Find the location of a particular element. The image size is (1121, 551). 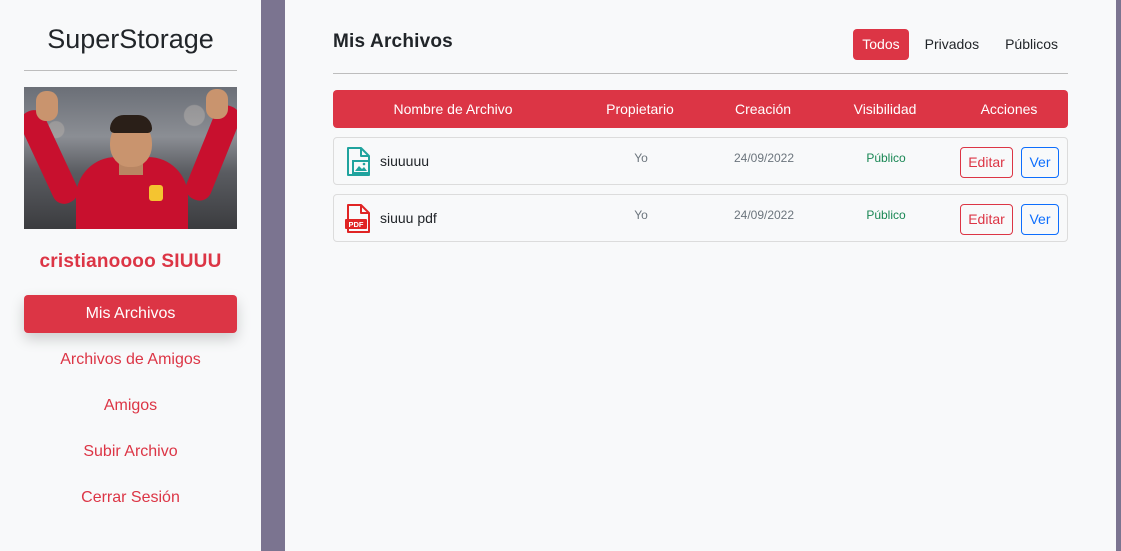

filter-todos: Todos is located at coordinates (881, 44).